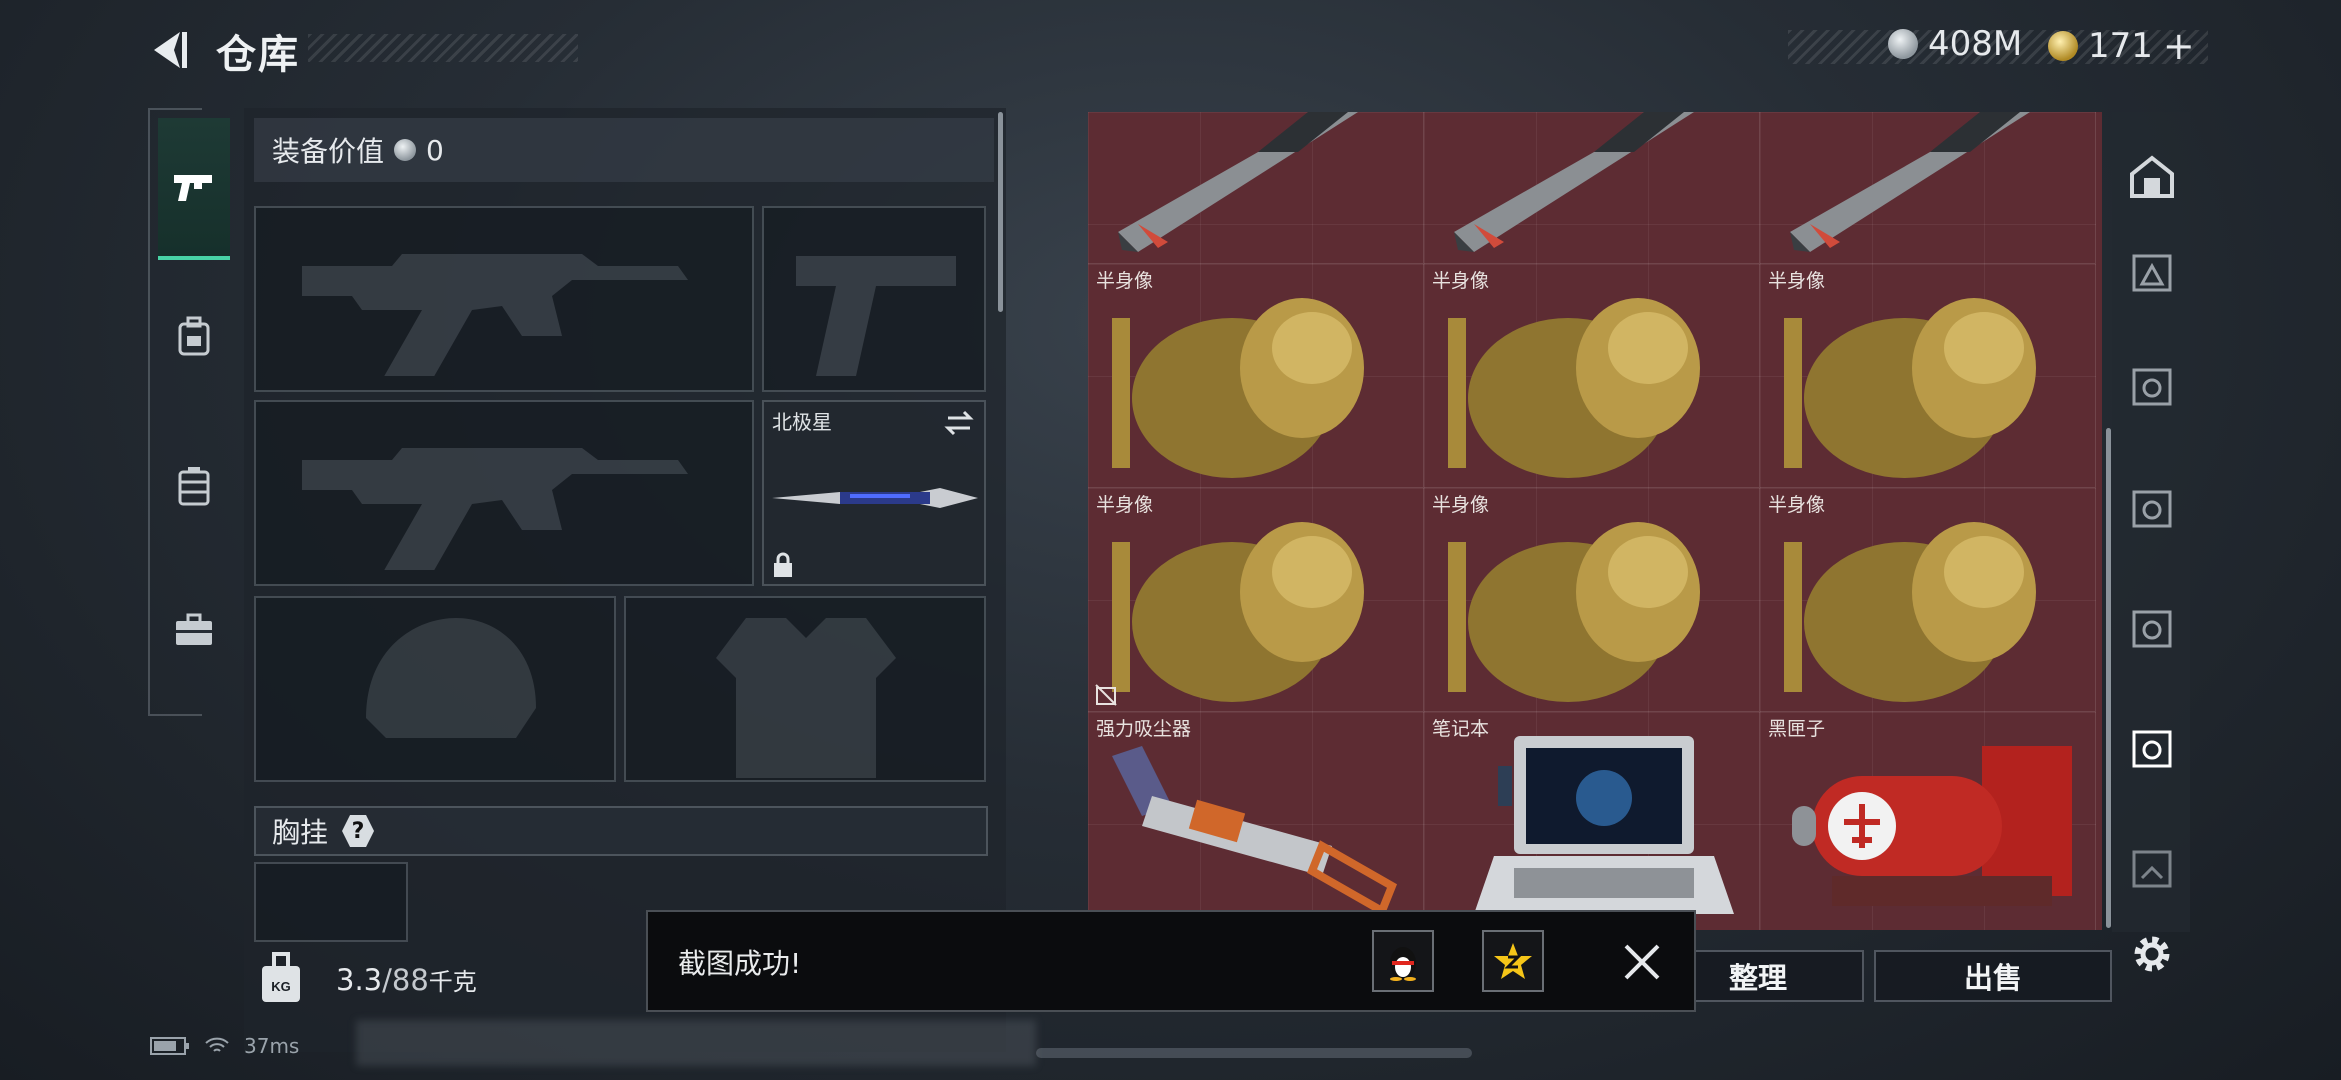 The height and width of the screenshot is (1080, 2341). What do you see at coordinates (1171, 961) in the screenshot?
I see `screenshot-toast: 截图成功!` at bounding box center [1171, 961].